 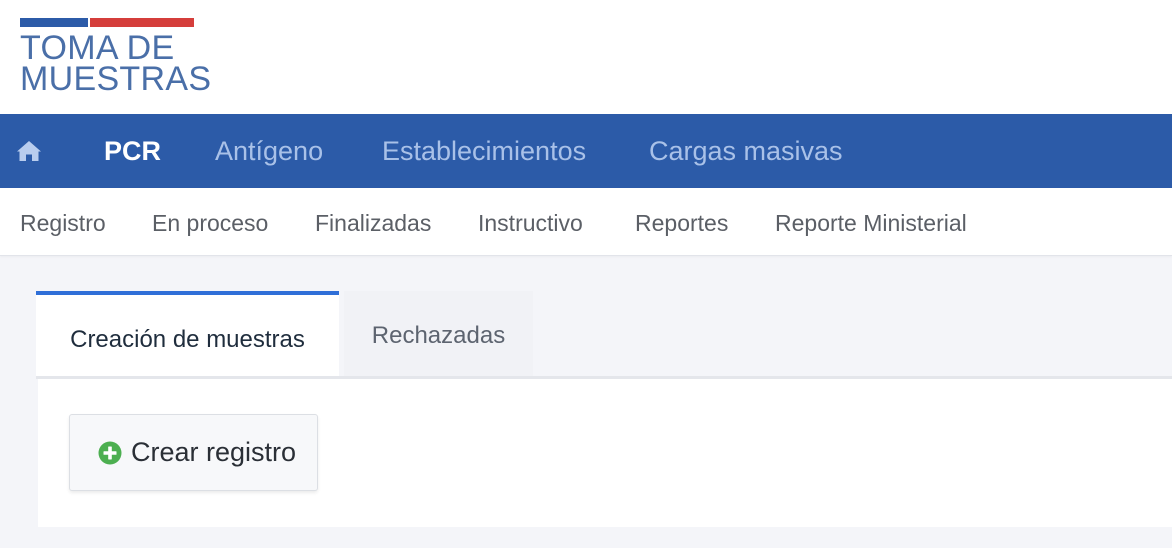 I want to click on main-nav-item-pcr: PCR, so click(x=132, y=151).